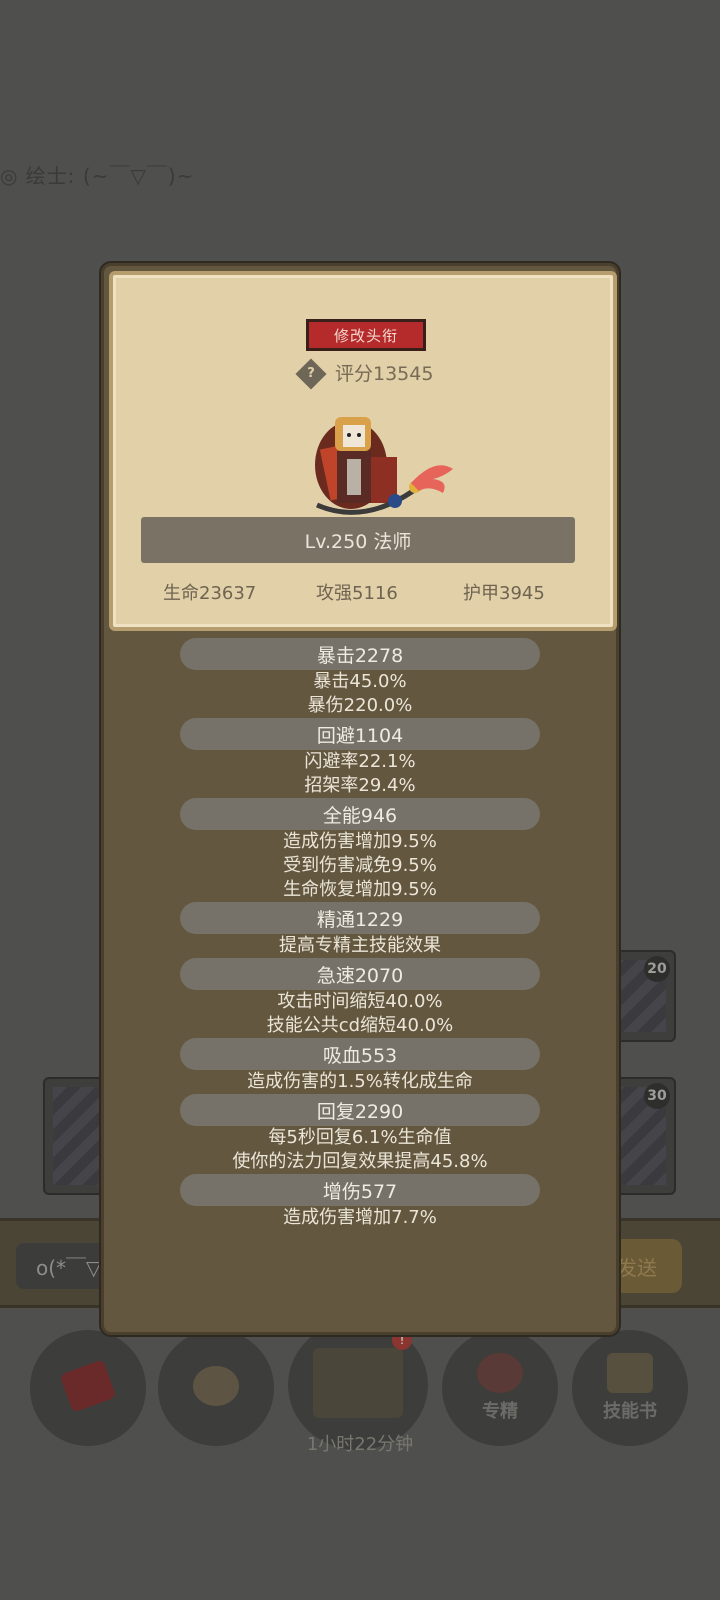 The width and height of the screenshot is (720, 1600). Describe the element at coordinates (360, 654) in the screenshot. I see `stat-header-crit: 暴击2278` at that location.